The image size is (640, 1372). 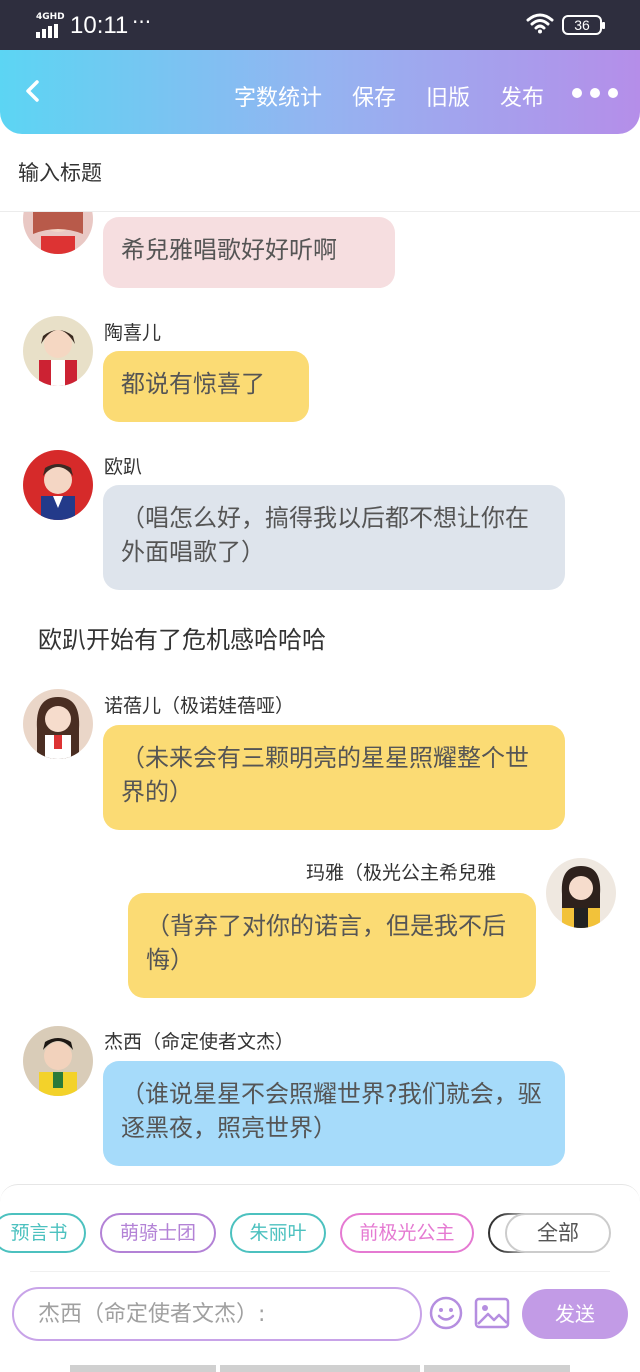 What do you see at coordinates (229, 250) in the screenshot?
I see `message-text: 希兒雅唱歌好好听啊` at bounding box center [229, 250].